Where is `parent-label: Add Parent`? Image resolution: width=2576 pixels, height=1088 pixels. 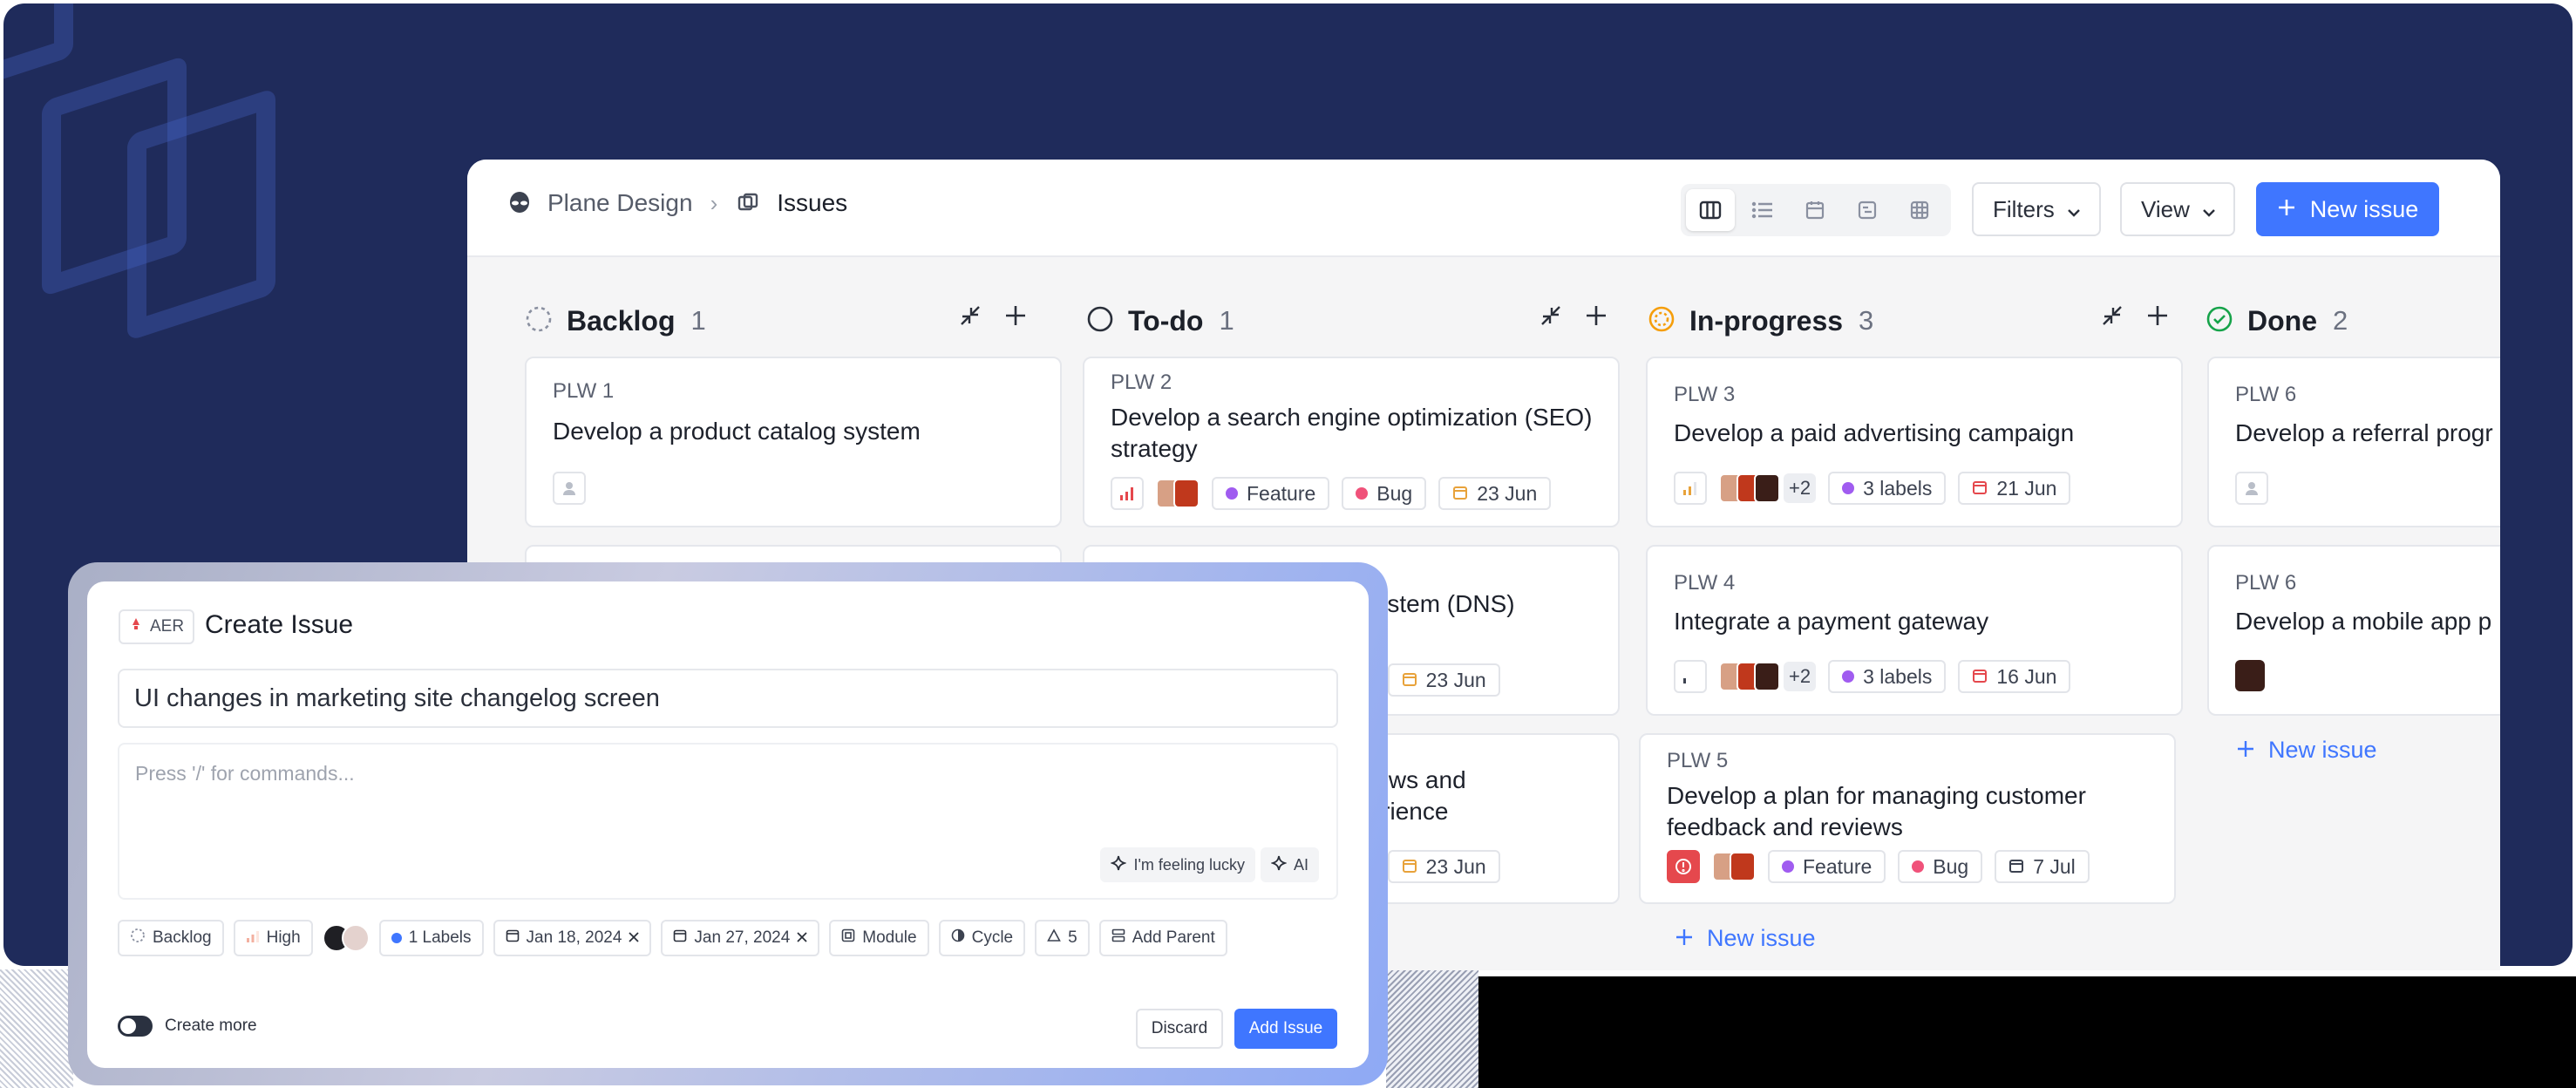
parent-label: Add Parent is located at coordinates (1173, 937).